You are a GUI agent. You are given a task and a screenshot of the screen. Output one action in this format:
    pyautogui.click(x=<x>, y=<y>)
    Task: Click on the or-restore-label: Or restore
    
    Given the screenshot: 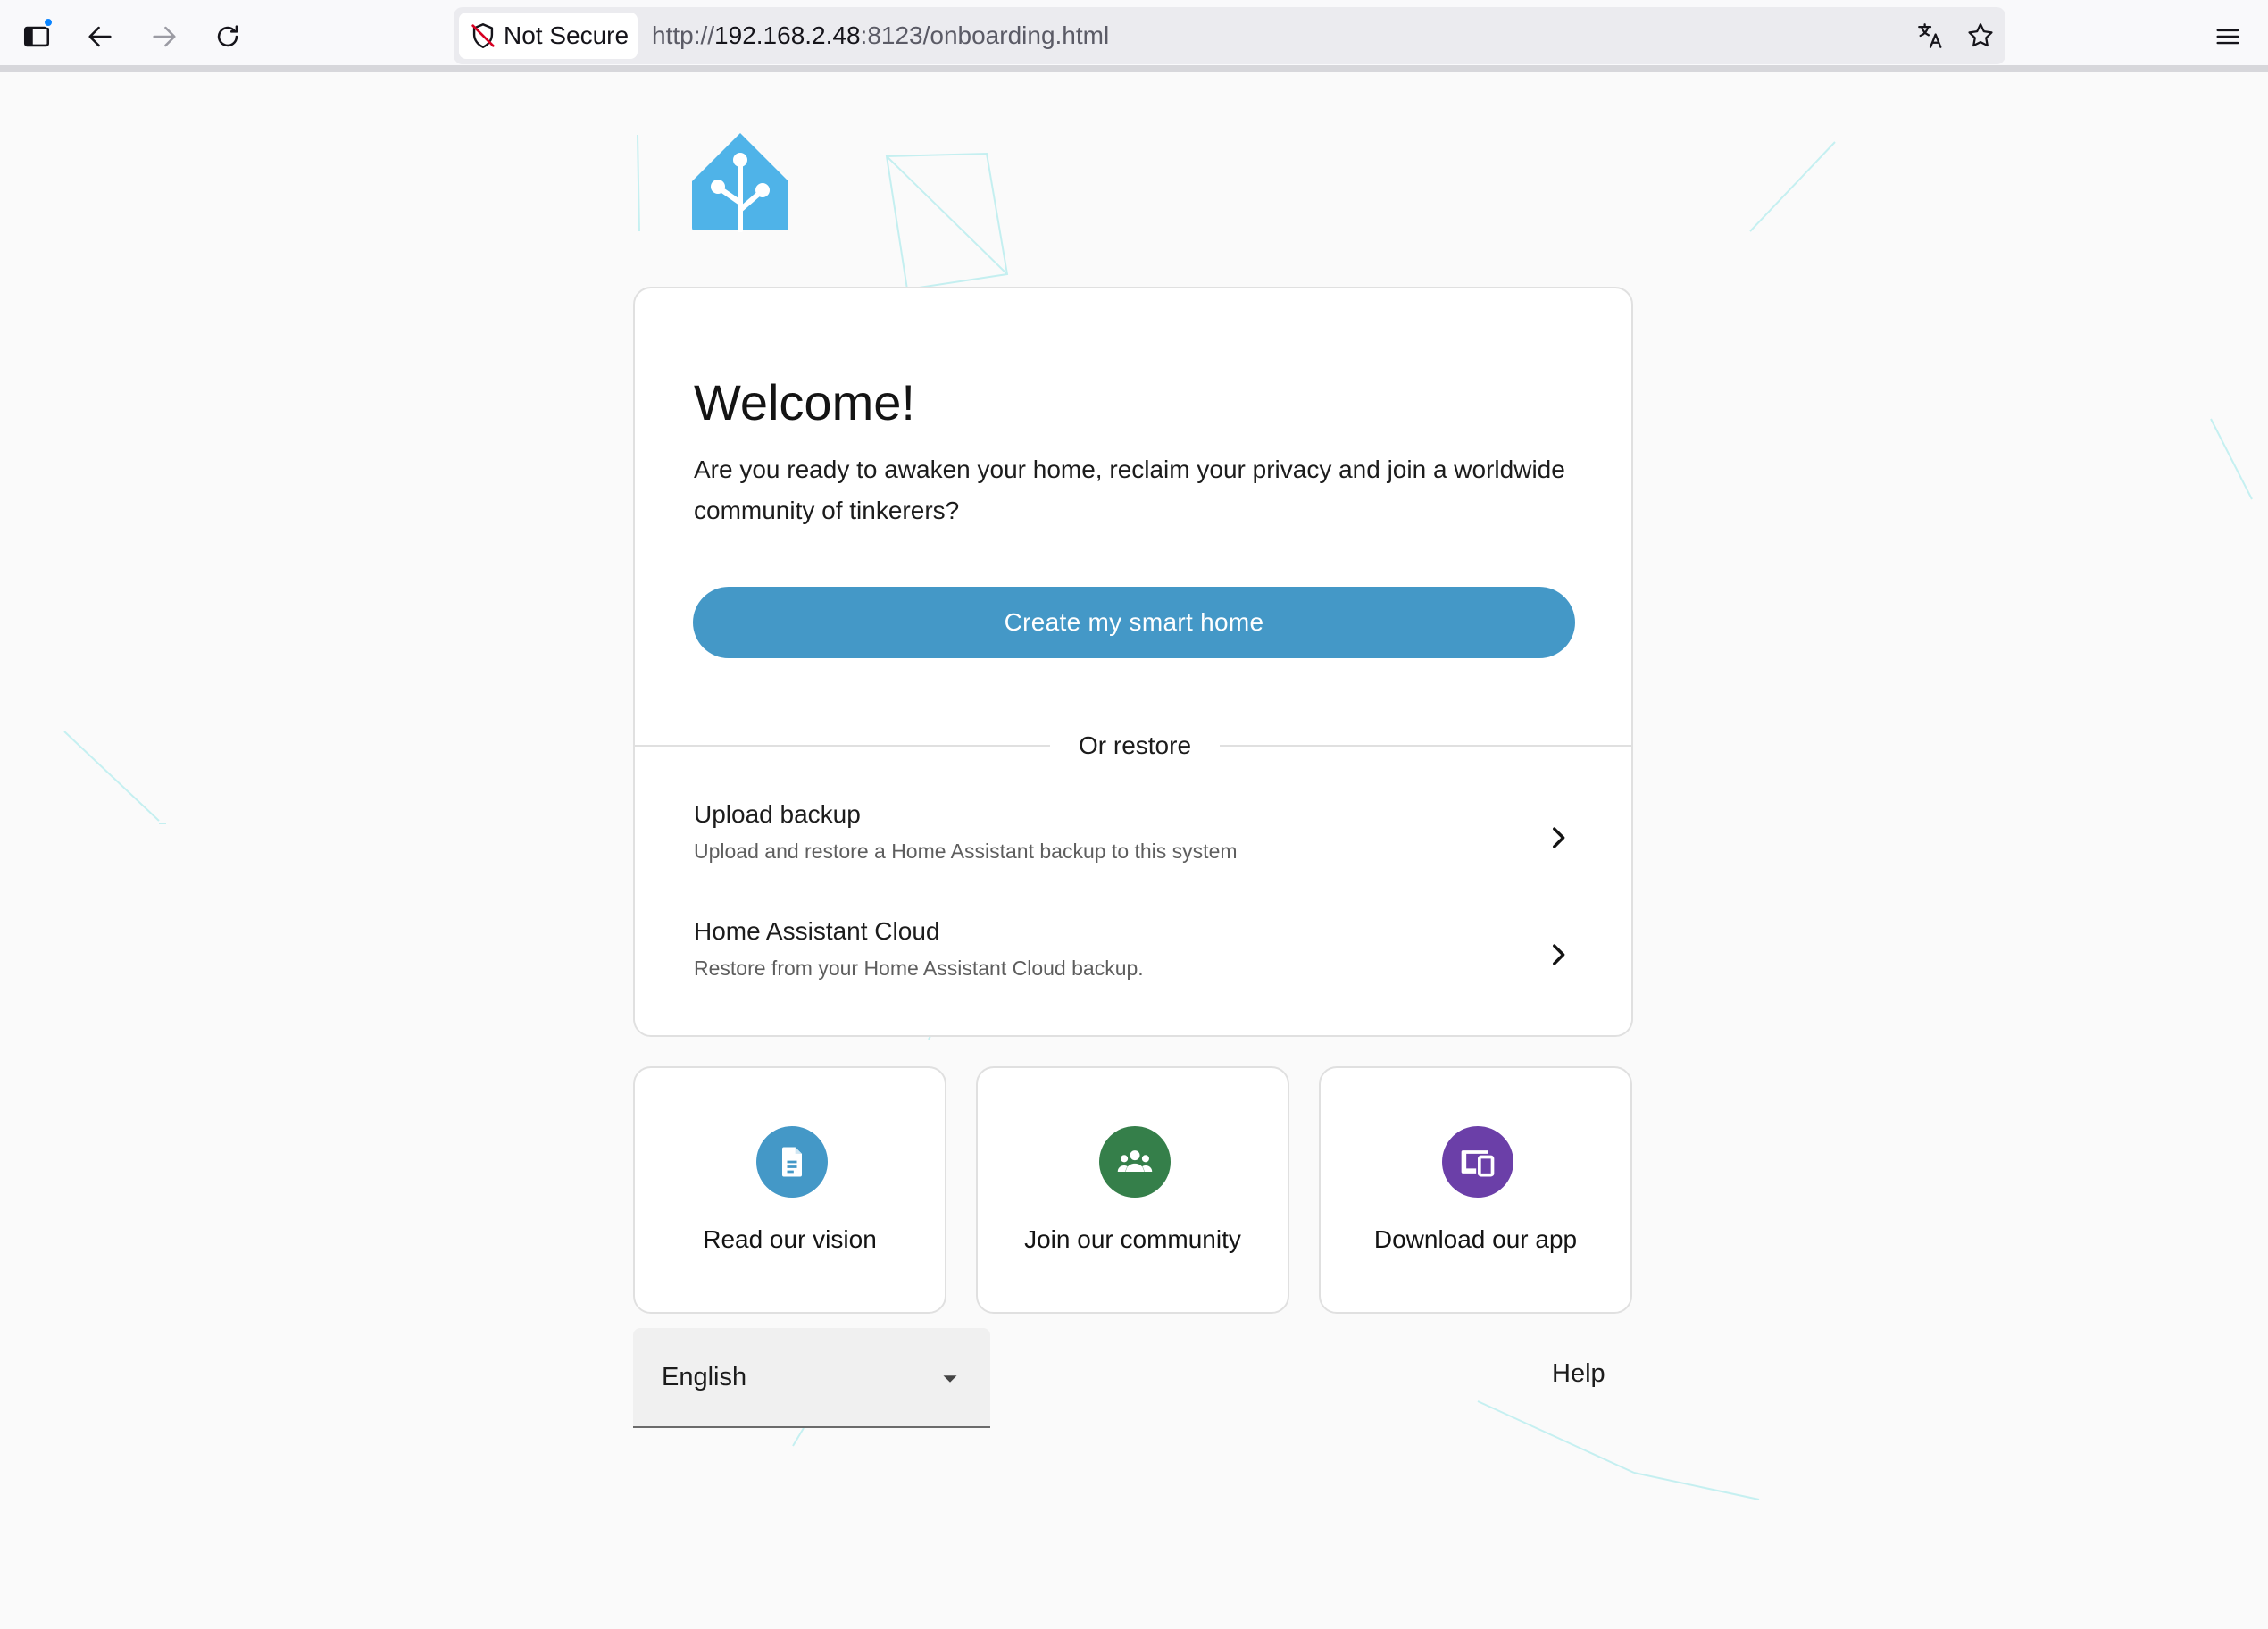 What is the action you would take?
    pyautogui.click(x=1135, y=746)
    